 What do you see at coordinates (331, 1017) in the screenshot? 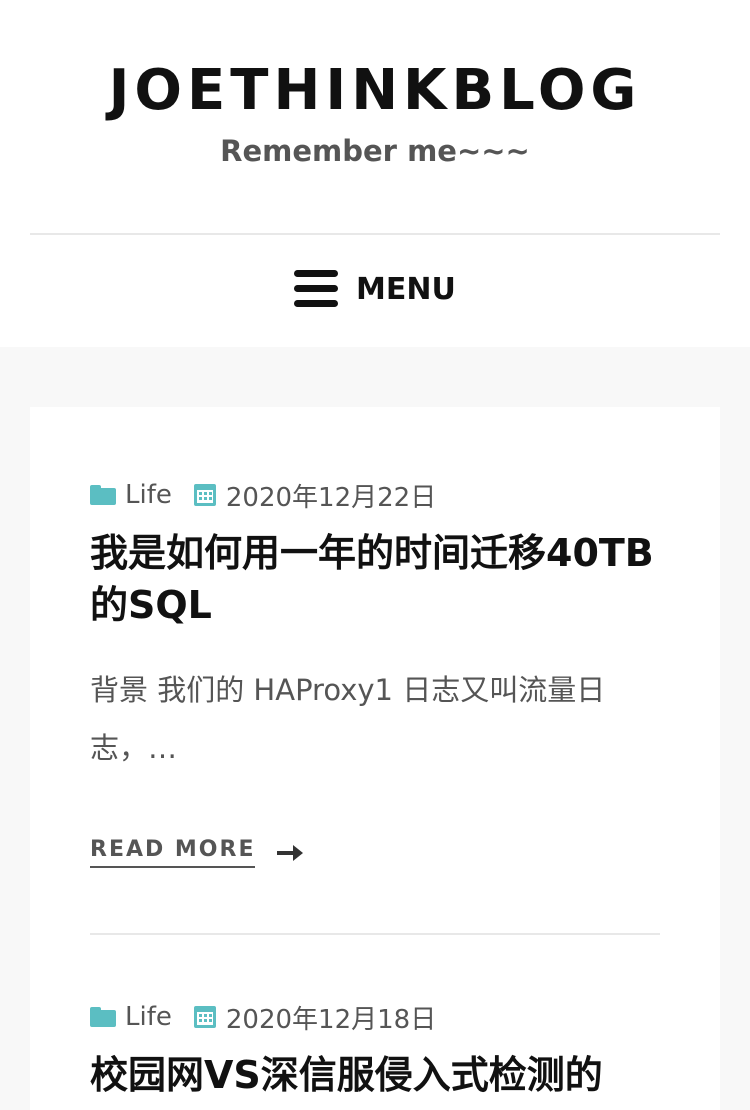
I see `post-date-link: 2020年12月18日` at bounding box center [331, 1017].